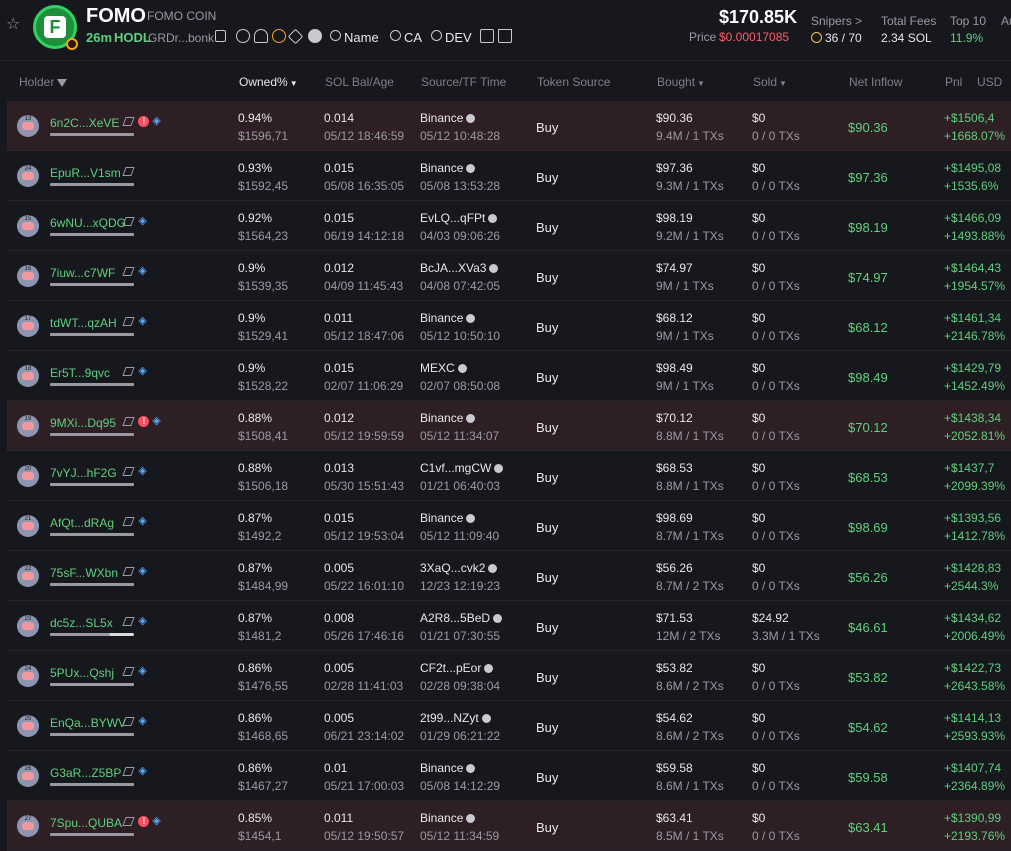  I want to click on col-holder: Holder, so click(43, 82).